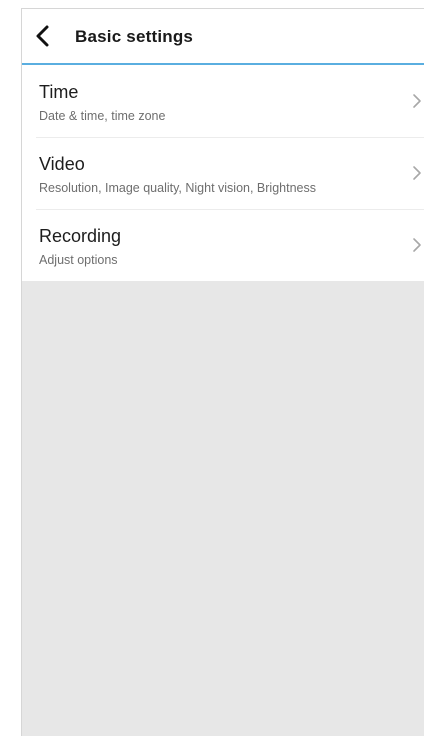 The width and height of the screenshot is (424, 736). I want to click on settings-item-time: Time Date & time, time zone, so click(223, 101).